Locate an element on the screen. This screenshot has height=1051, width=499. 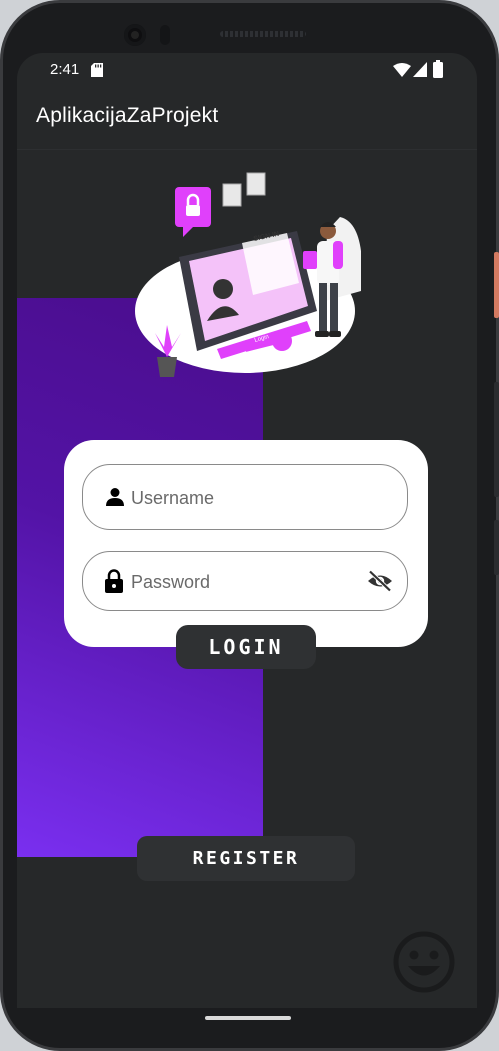
lock-icon is located at coordinates (114, 581).